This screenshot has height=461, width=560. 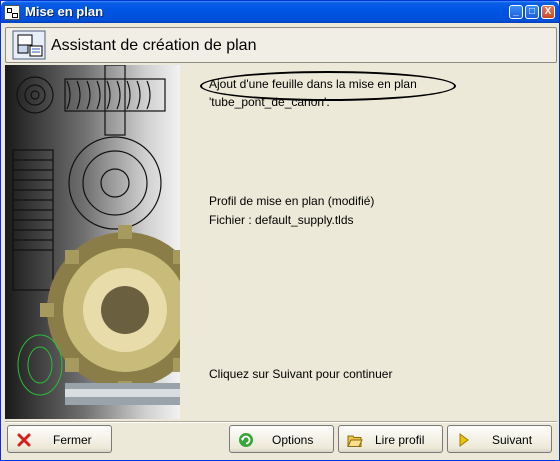 What do you see at coordinates (292, 201) in the screenshot?
I see `profile-line: Profil de mise en plan (modifié)` at bounding box center [292, 201].